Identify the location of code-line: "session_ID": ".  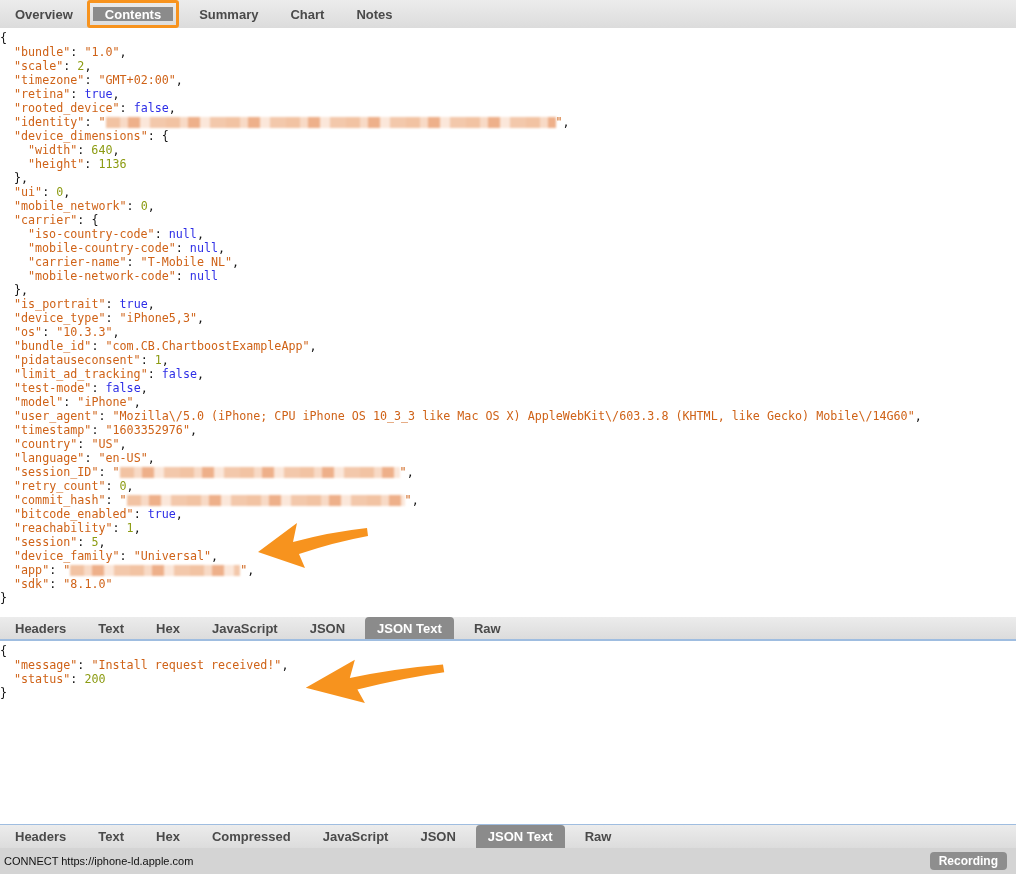
(67, 472).